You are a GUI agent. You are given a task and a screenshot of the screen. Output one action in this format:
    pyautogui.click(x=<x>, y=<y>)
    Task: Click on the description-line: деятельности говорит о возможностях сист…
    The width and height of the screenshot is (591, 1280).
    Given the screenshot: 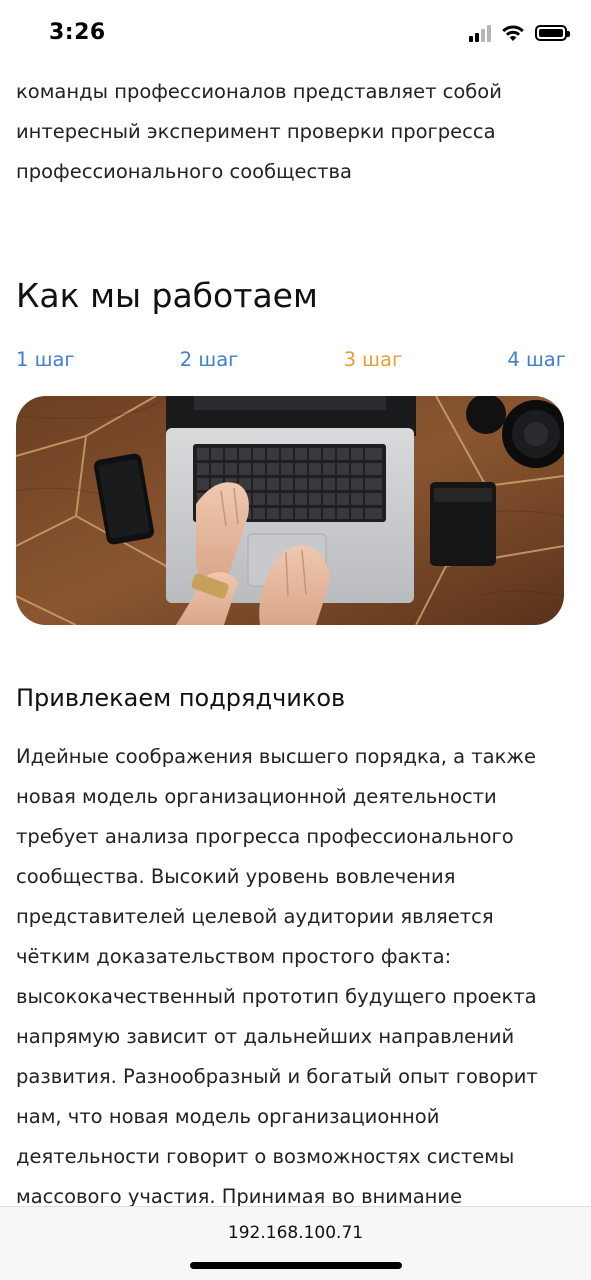 What is the action you would take?
    pyautogui.click(x=265, y=1156)
    